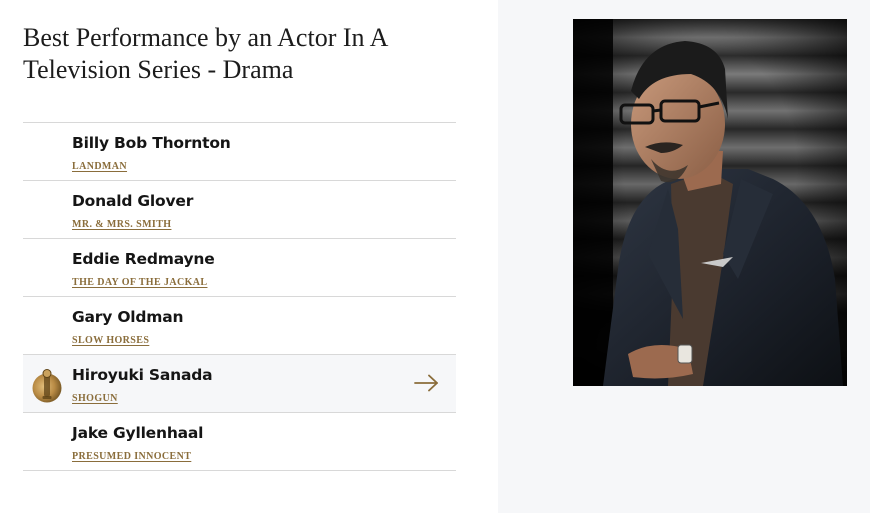 Image resolution: width=870 pixels, height=513 pixels. I want to click on nominee-row: Donald Glover MR. & MRS. SMITH, so click(239, 210).